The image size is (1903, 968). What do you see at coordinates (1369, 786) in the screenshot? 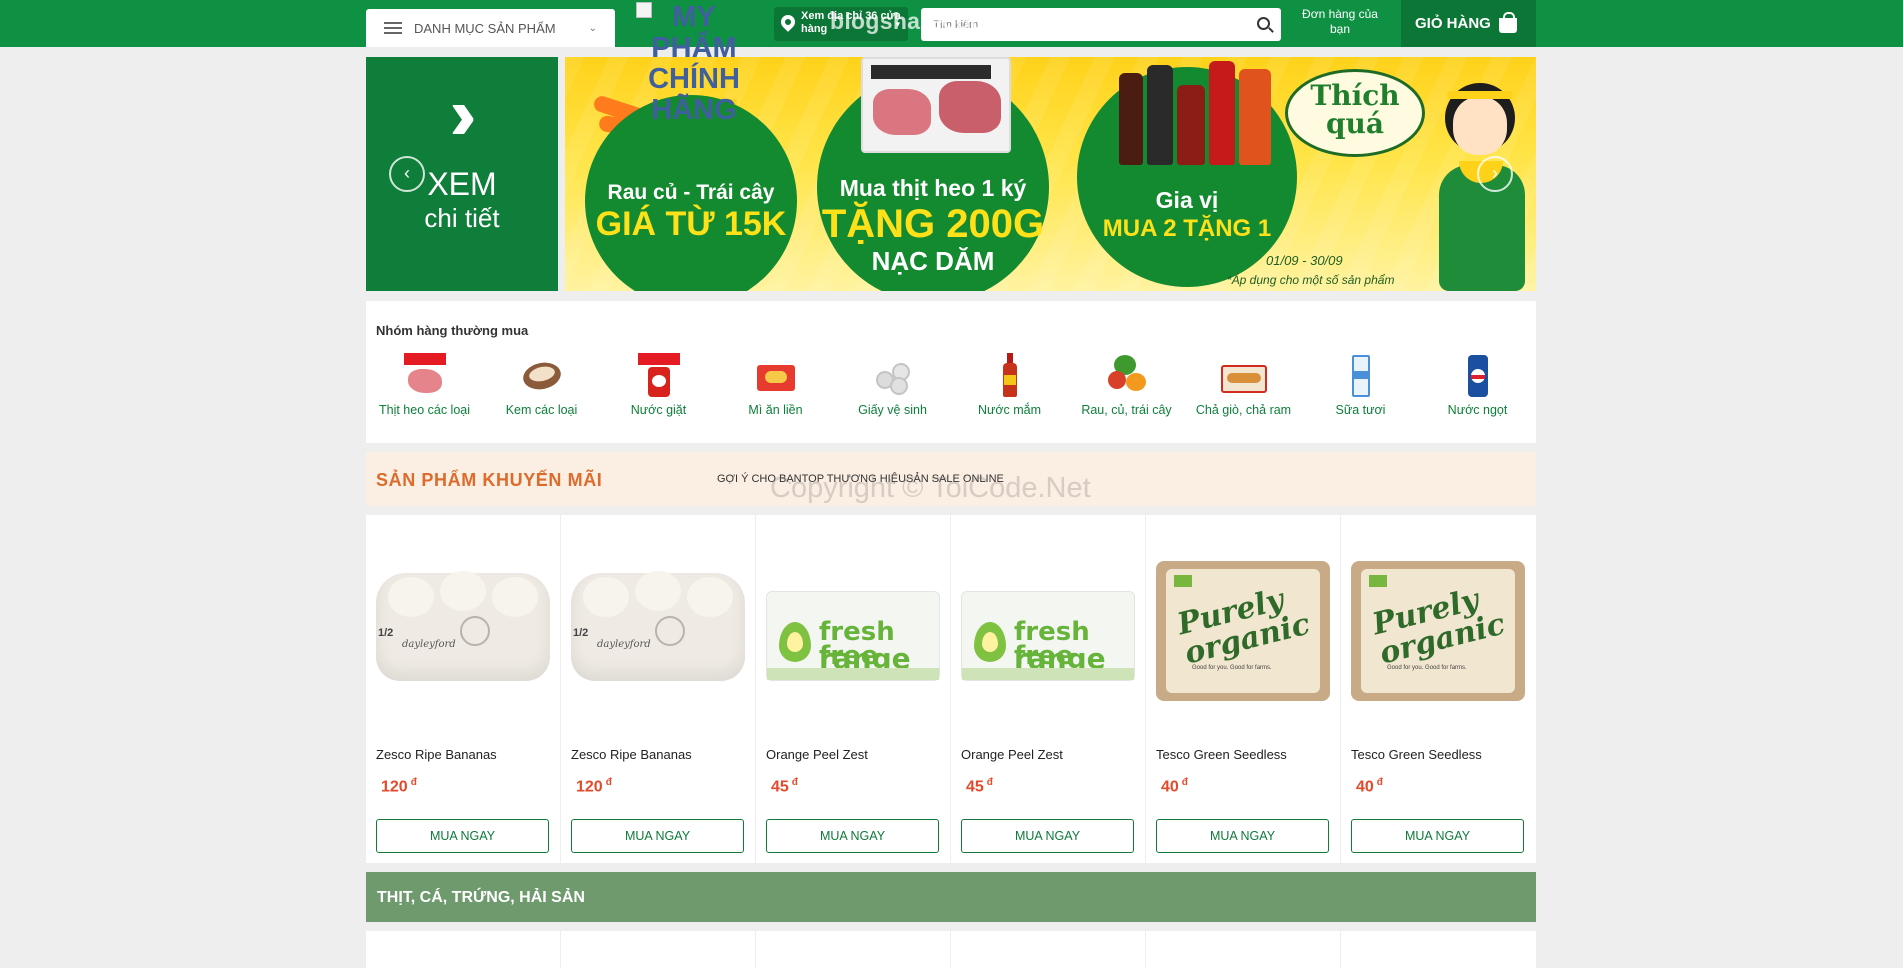
I see `product-price: 40 đ` at bounding box center [1369, 786].